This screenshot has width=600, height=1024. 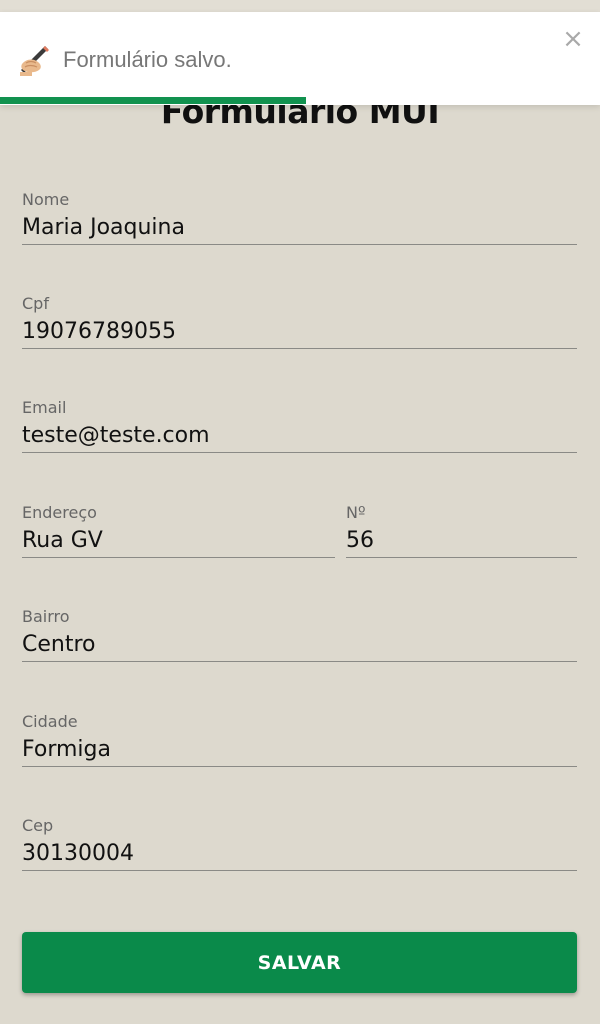 I want to click on numero-field: Nº, so click(x=461, y=538).